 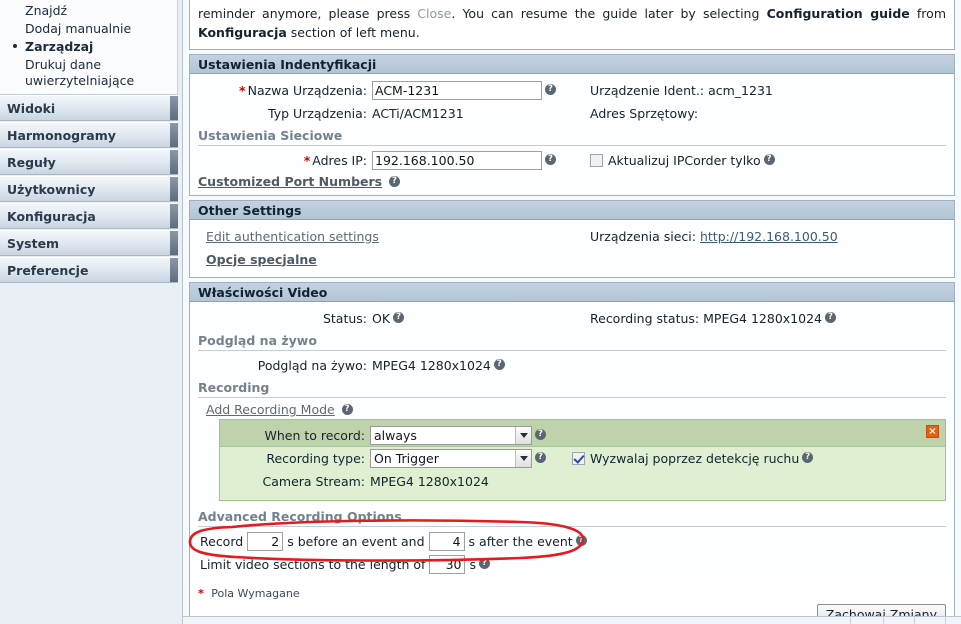 I want to click on sidebar-item-widoki: Widoki, so click(x=89, y=108).